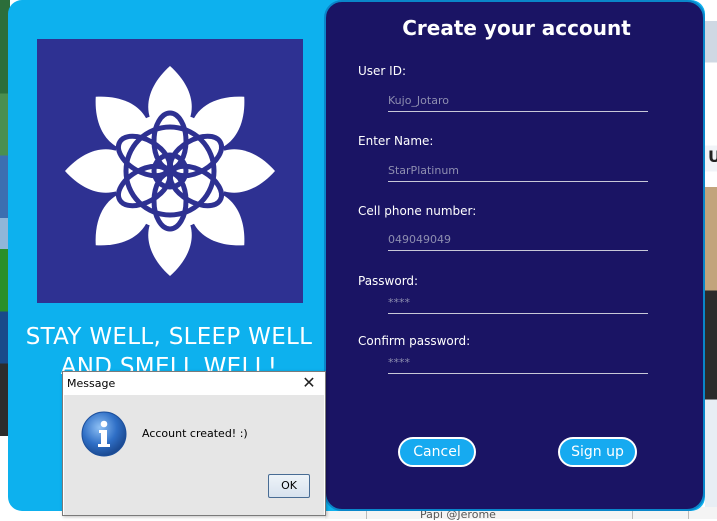 The height and width of the screenshot is (521, 717). I want to click on phone-input, so click(518, 240).